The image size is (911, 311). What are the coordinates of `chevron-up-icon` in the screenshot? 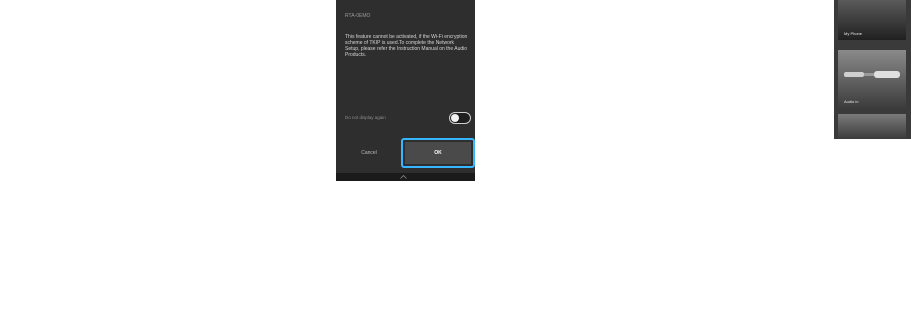 It's located at (403, 177).